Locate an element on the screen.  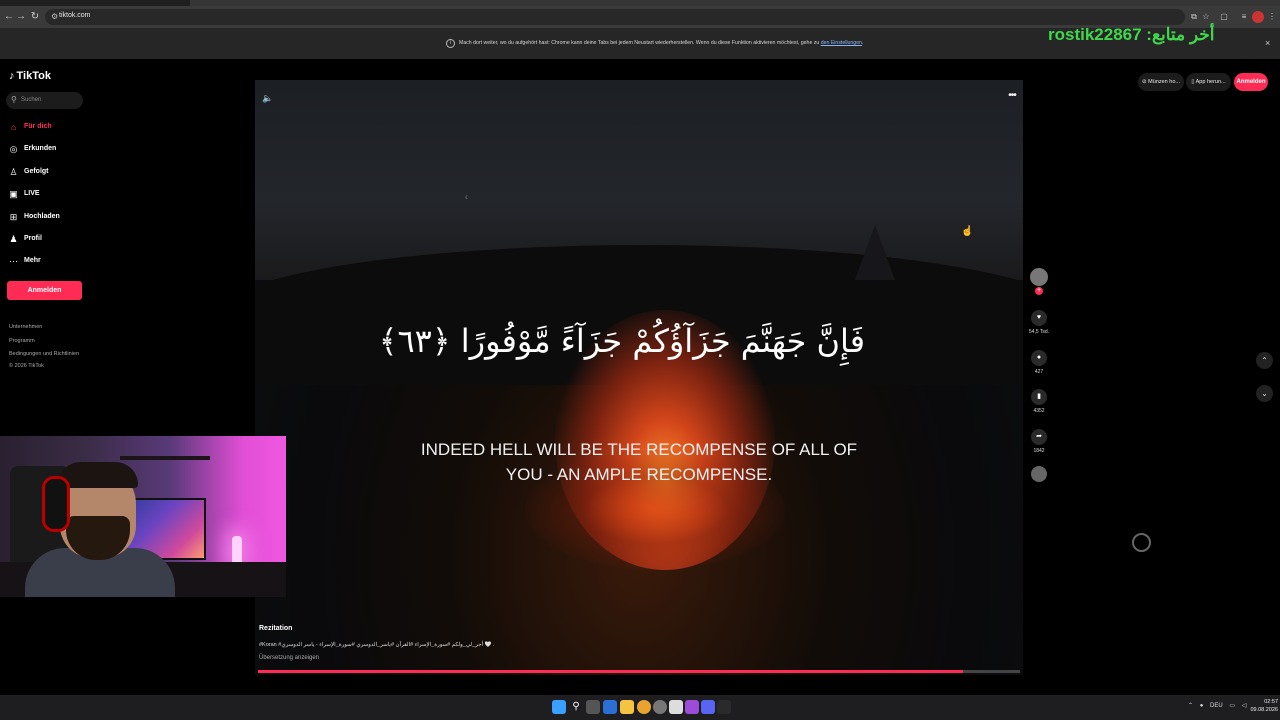
follow-plus-icon: + is located at coordinates (1039, 291).